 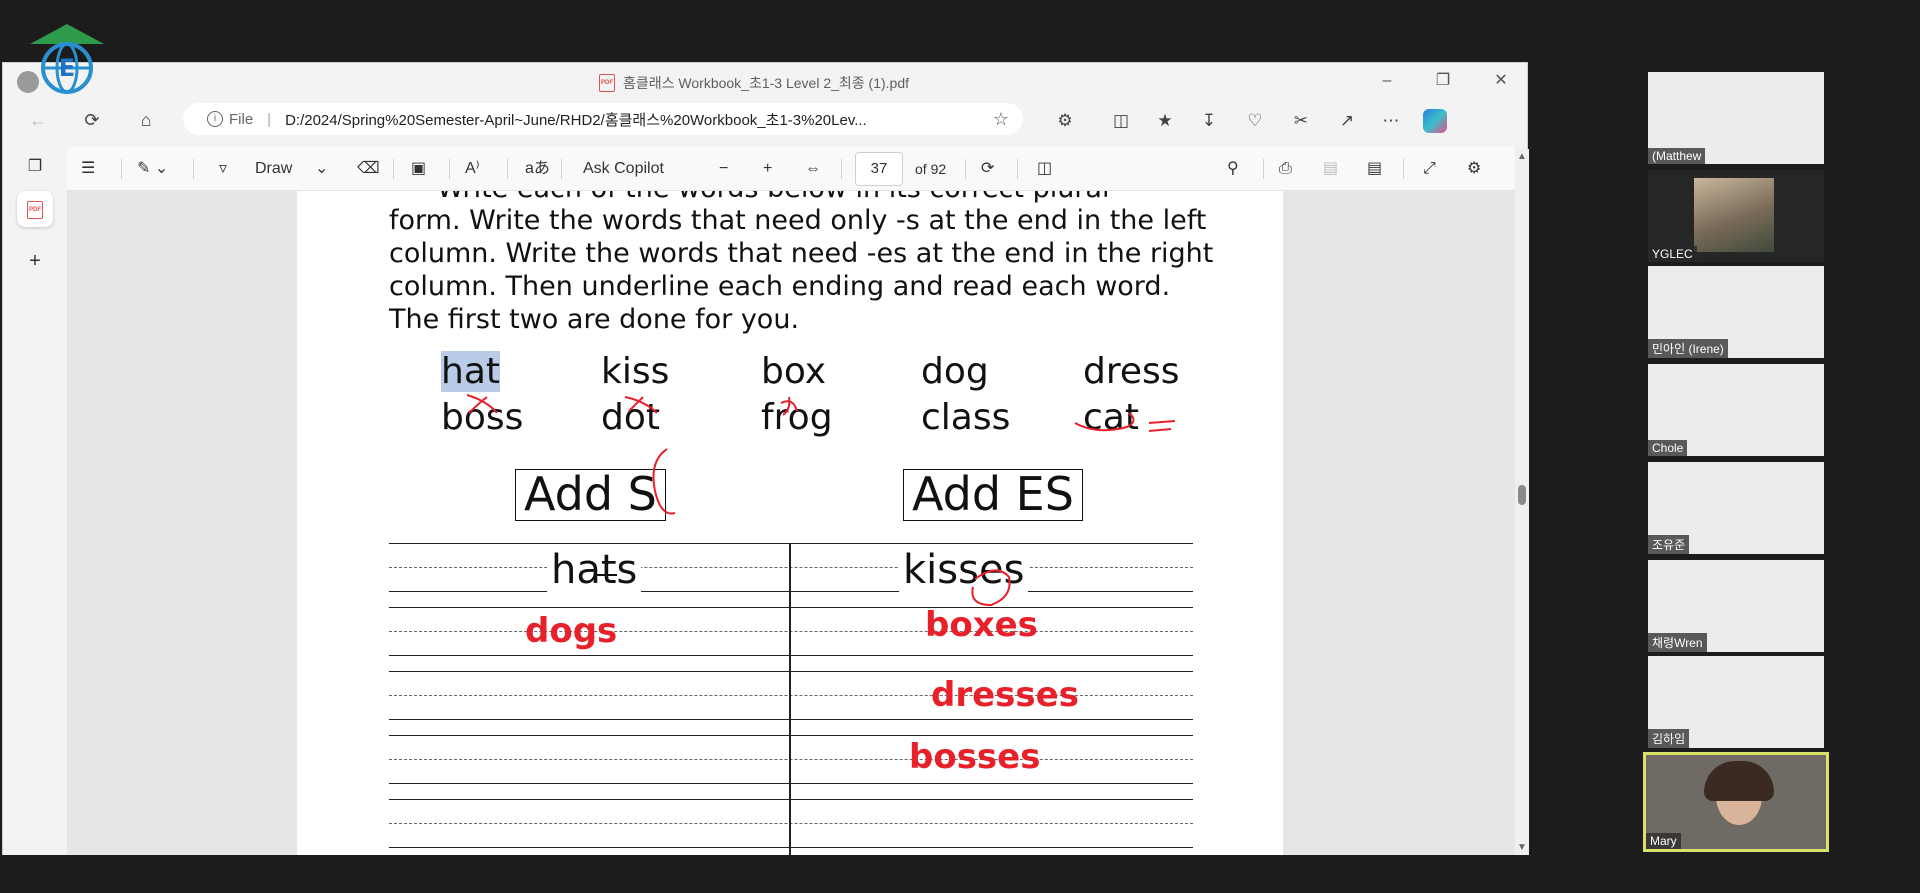 What do you see at coordinates (1688, 348) in the screenshot?
I see `participant-name: 민아인 (Irene)` at bounding box center [1688, 348].